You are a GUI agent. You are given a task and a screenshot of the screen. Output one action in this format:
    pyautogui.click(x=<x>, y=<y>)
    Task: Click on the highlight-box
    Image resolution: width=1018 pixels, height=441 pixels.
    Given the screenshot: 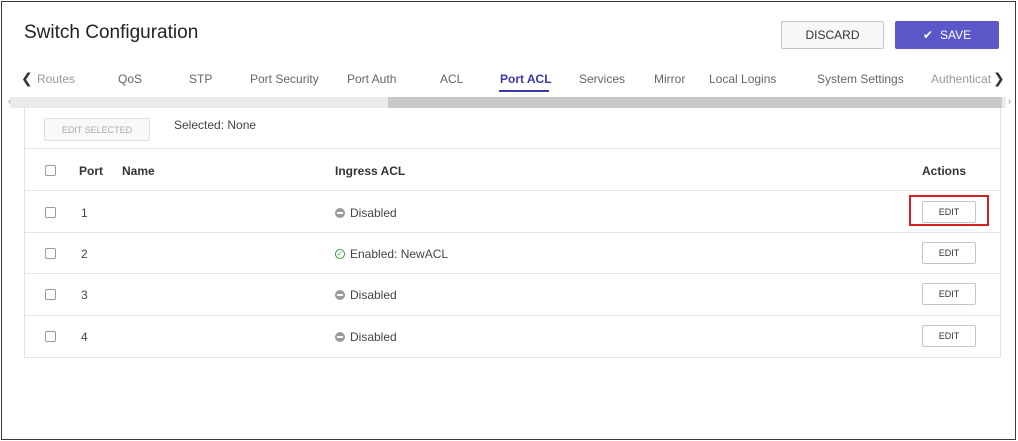 What is the action you would take?
    pyautogui.click(x=949, y=210)
    